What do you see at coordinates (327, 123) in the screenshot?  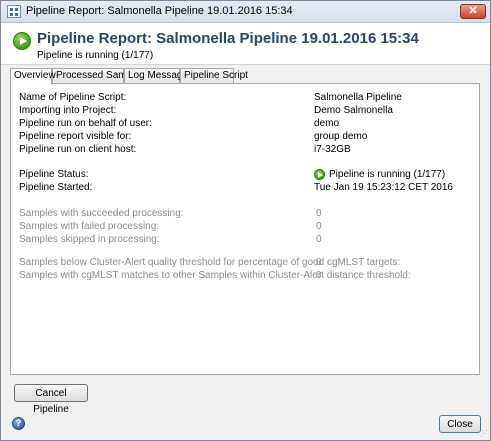 I see `user-value: demo` at bounding box center [327, 123].